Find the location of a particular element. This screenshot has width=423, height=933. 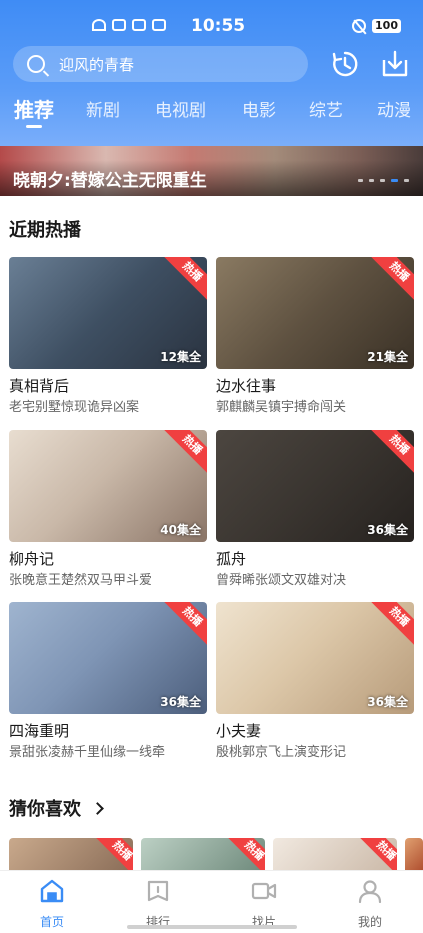

banner-pager is located at coordinates (383, 180).